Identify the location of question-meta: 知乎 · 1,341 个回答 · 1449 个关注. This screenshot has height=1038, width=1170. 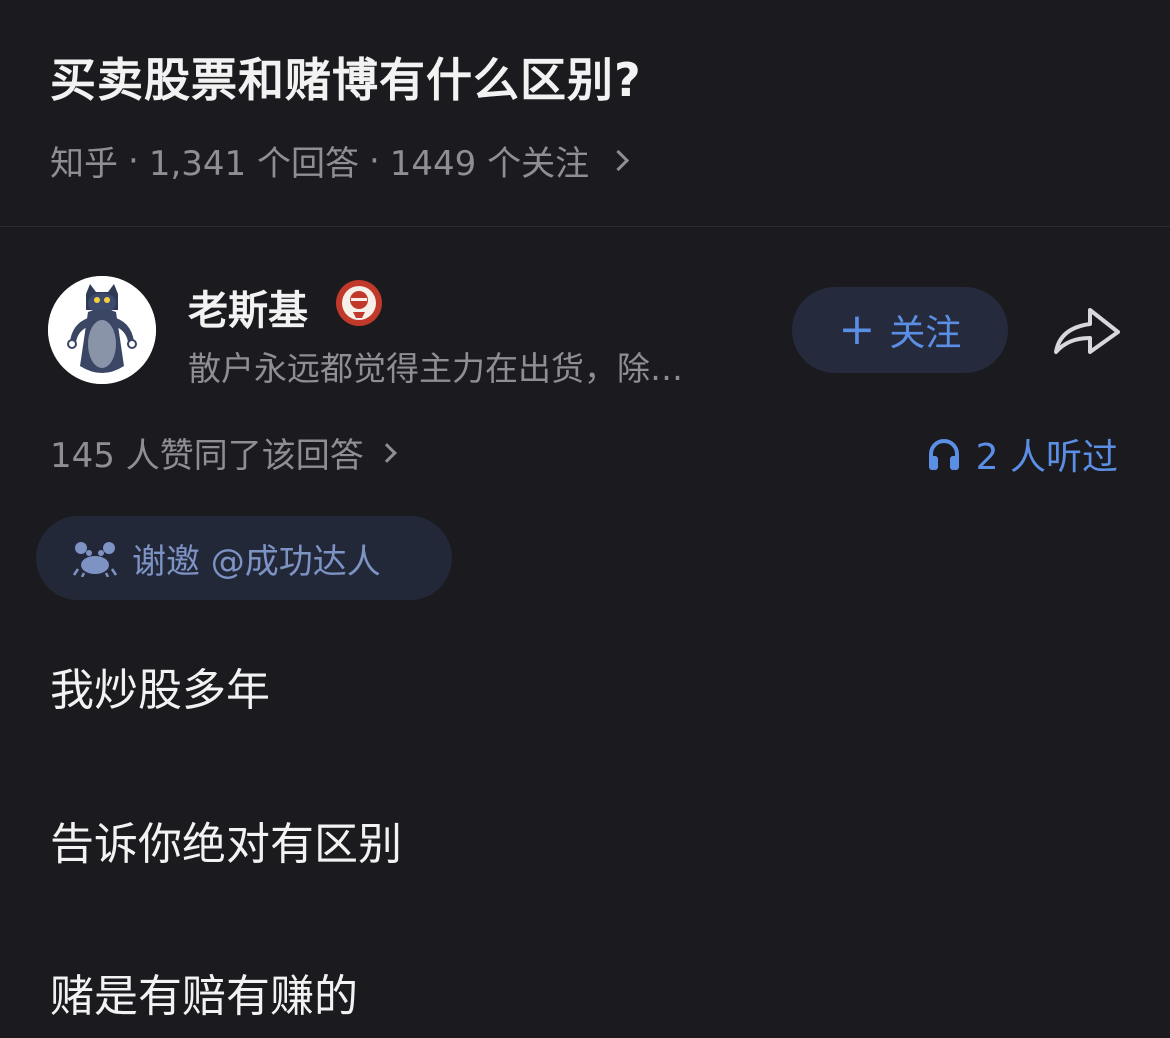
(340, 160).